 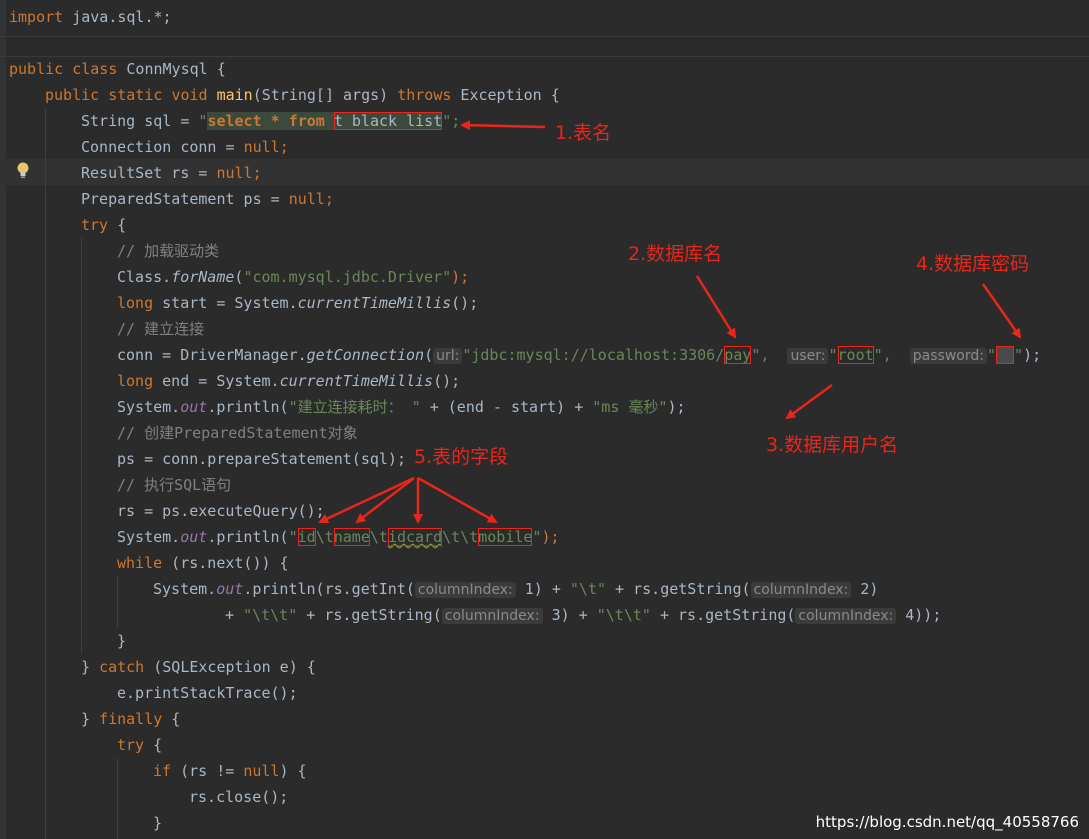 What do you see at coordinates (855, 355) in the screenshot?
I see `username-highlight: root` at bounding box center [855, 355].